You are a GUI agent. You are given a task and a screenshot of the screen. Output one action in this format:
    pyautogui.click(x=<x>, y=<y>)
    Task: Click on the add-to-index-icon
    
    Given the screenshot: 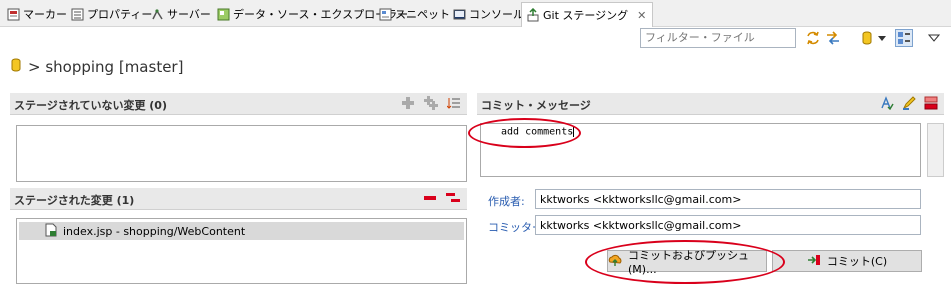 What is the action you would take?
    pyautogui.click(x=408, y=104)
    